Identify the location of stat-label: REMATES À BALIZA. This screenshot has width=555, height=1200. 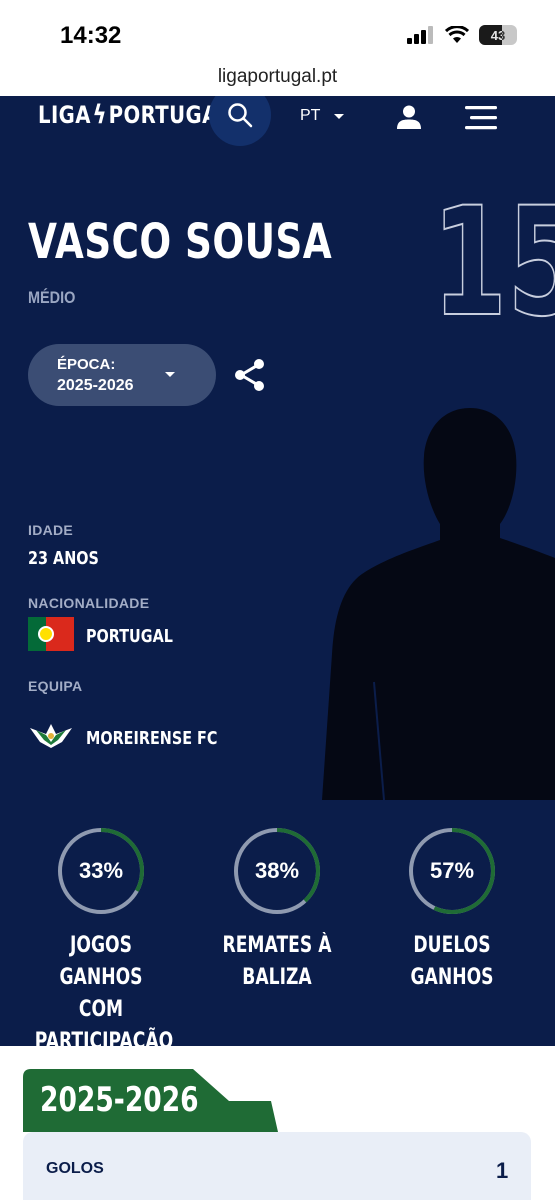
(277, 961).